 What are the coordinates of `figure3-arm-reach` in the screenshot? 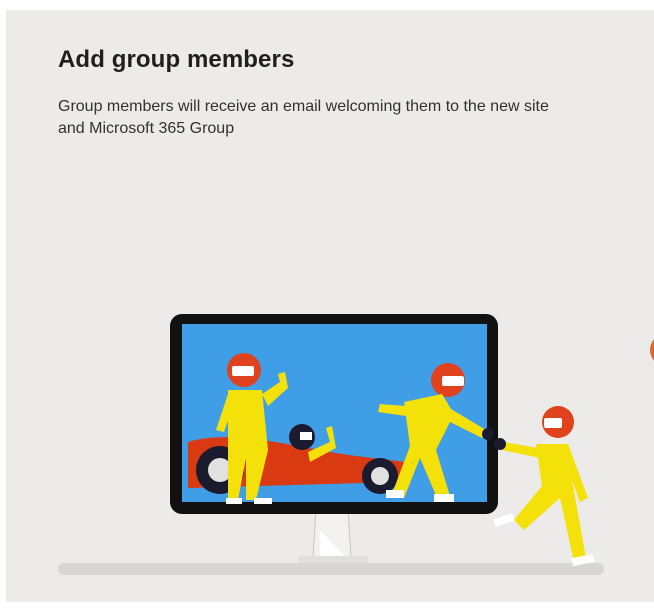 It's located at (521, 450).